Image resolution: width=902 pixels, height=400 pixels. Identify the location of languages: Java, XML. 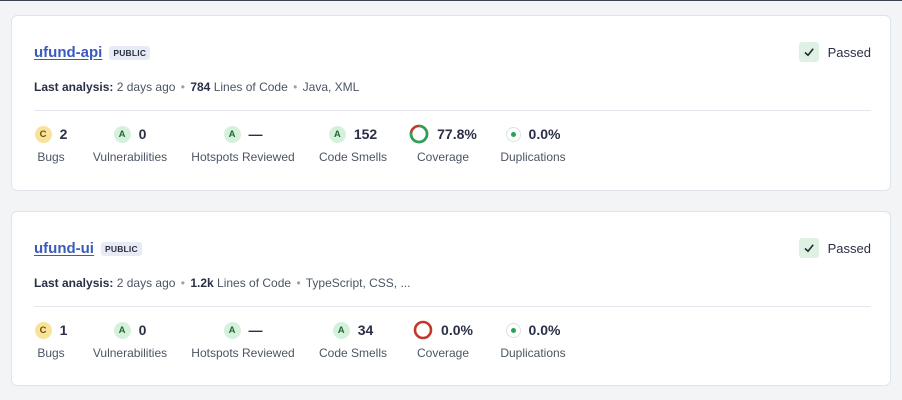
(331, 87).